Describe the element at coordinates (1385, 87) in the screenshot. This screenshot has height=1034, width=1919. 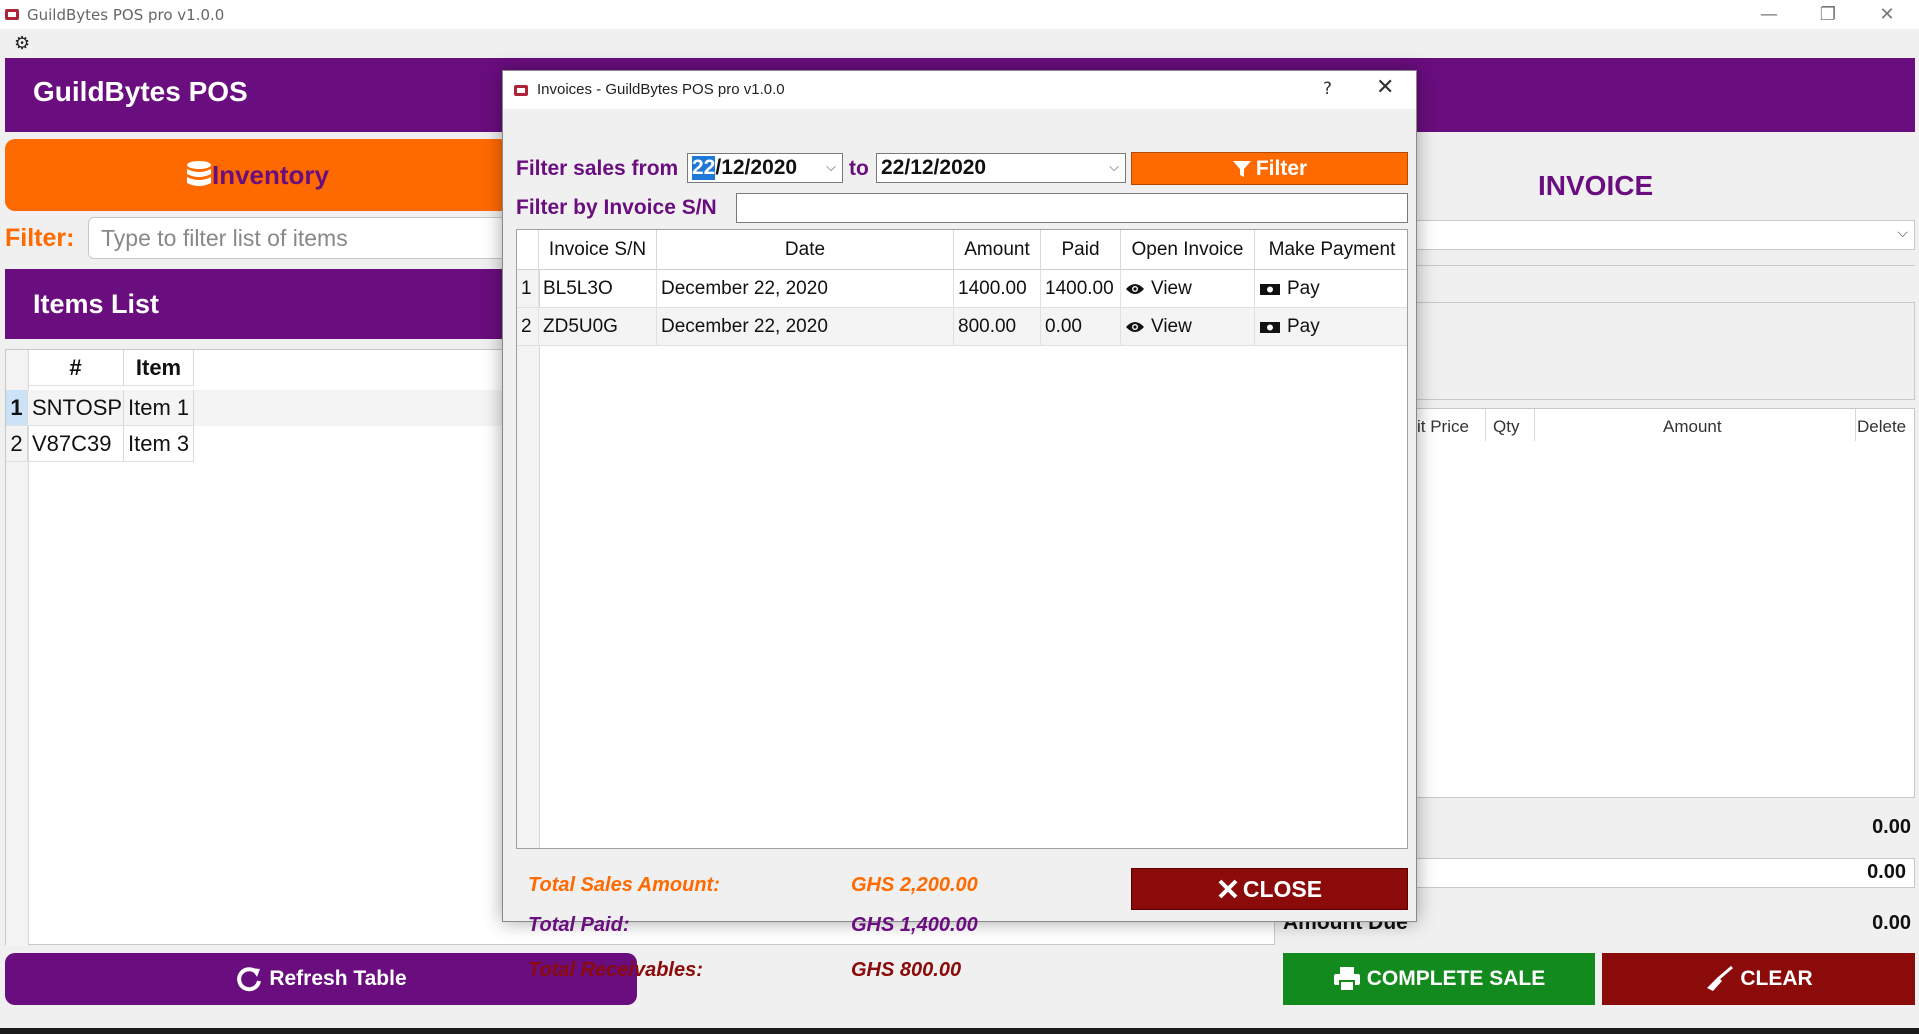
I see `dialog-close-button: ✕` at that location.